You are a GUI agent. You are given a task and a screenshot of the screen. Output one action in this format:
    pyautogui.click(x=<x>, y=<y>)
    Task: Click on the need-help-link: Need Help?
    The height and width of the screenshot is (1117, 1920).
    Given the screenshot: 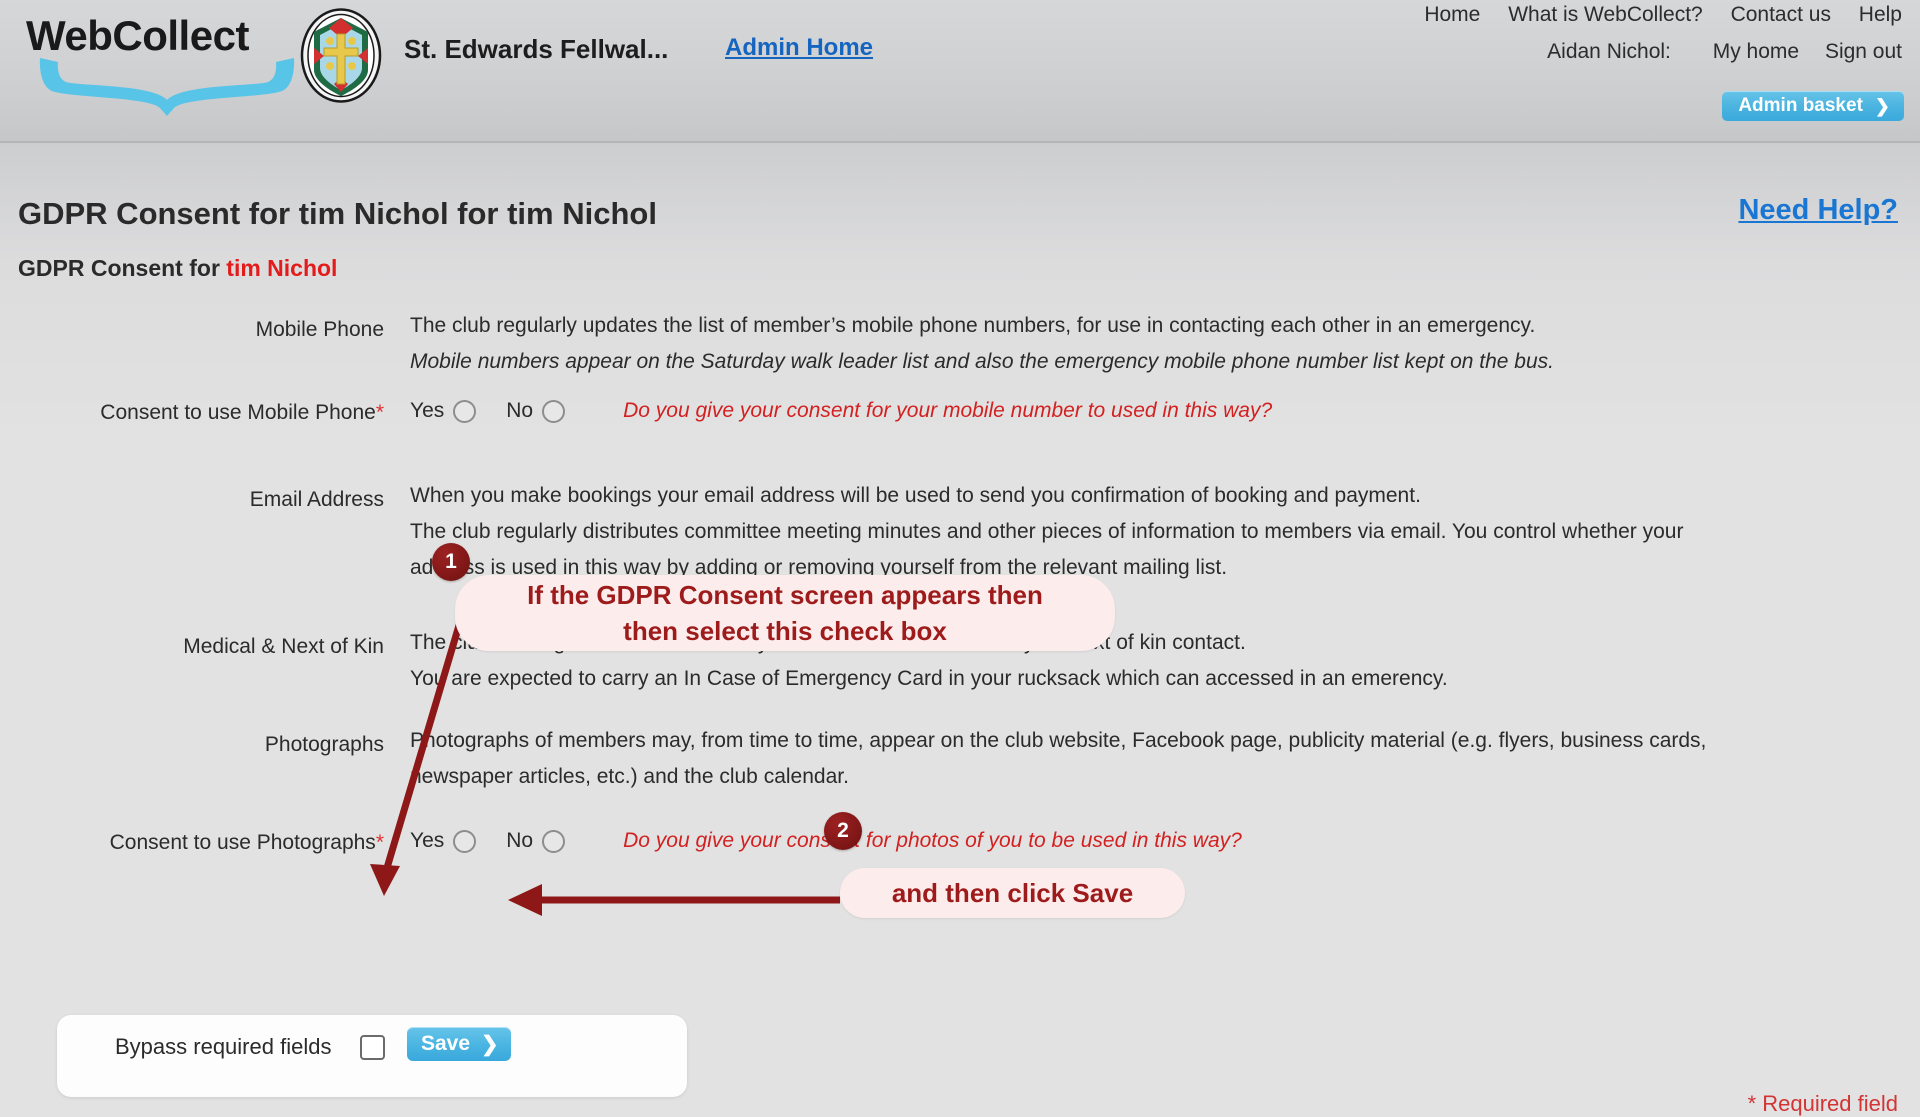 What is the action you would take?
    pyautogui.click(x=1818, y=210)
    